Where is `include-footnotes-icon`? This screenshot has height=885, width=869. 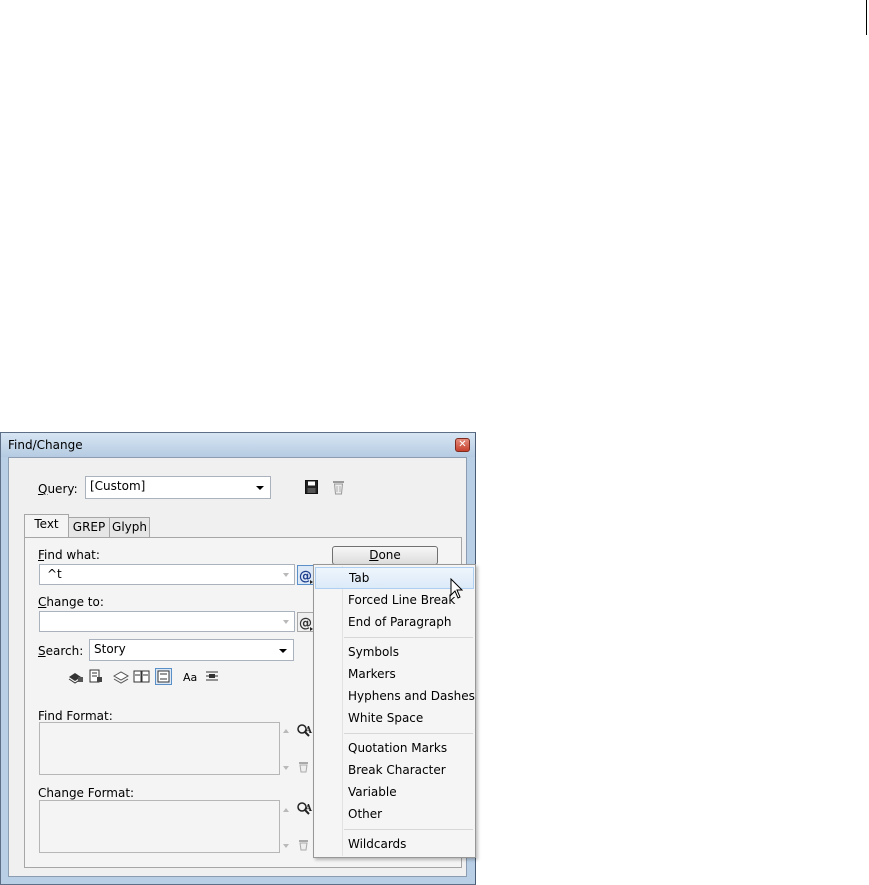 include-footnotes-icon is located at coordinates (163, 676).